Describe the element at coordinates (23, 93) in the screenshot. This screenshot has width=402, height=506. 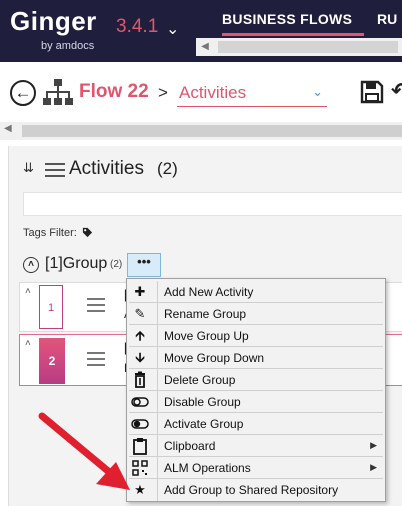
I see `back-button: ←` at that location.